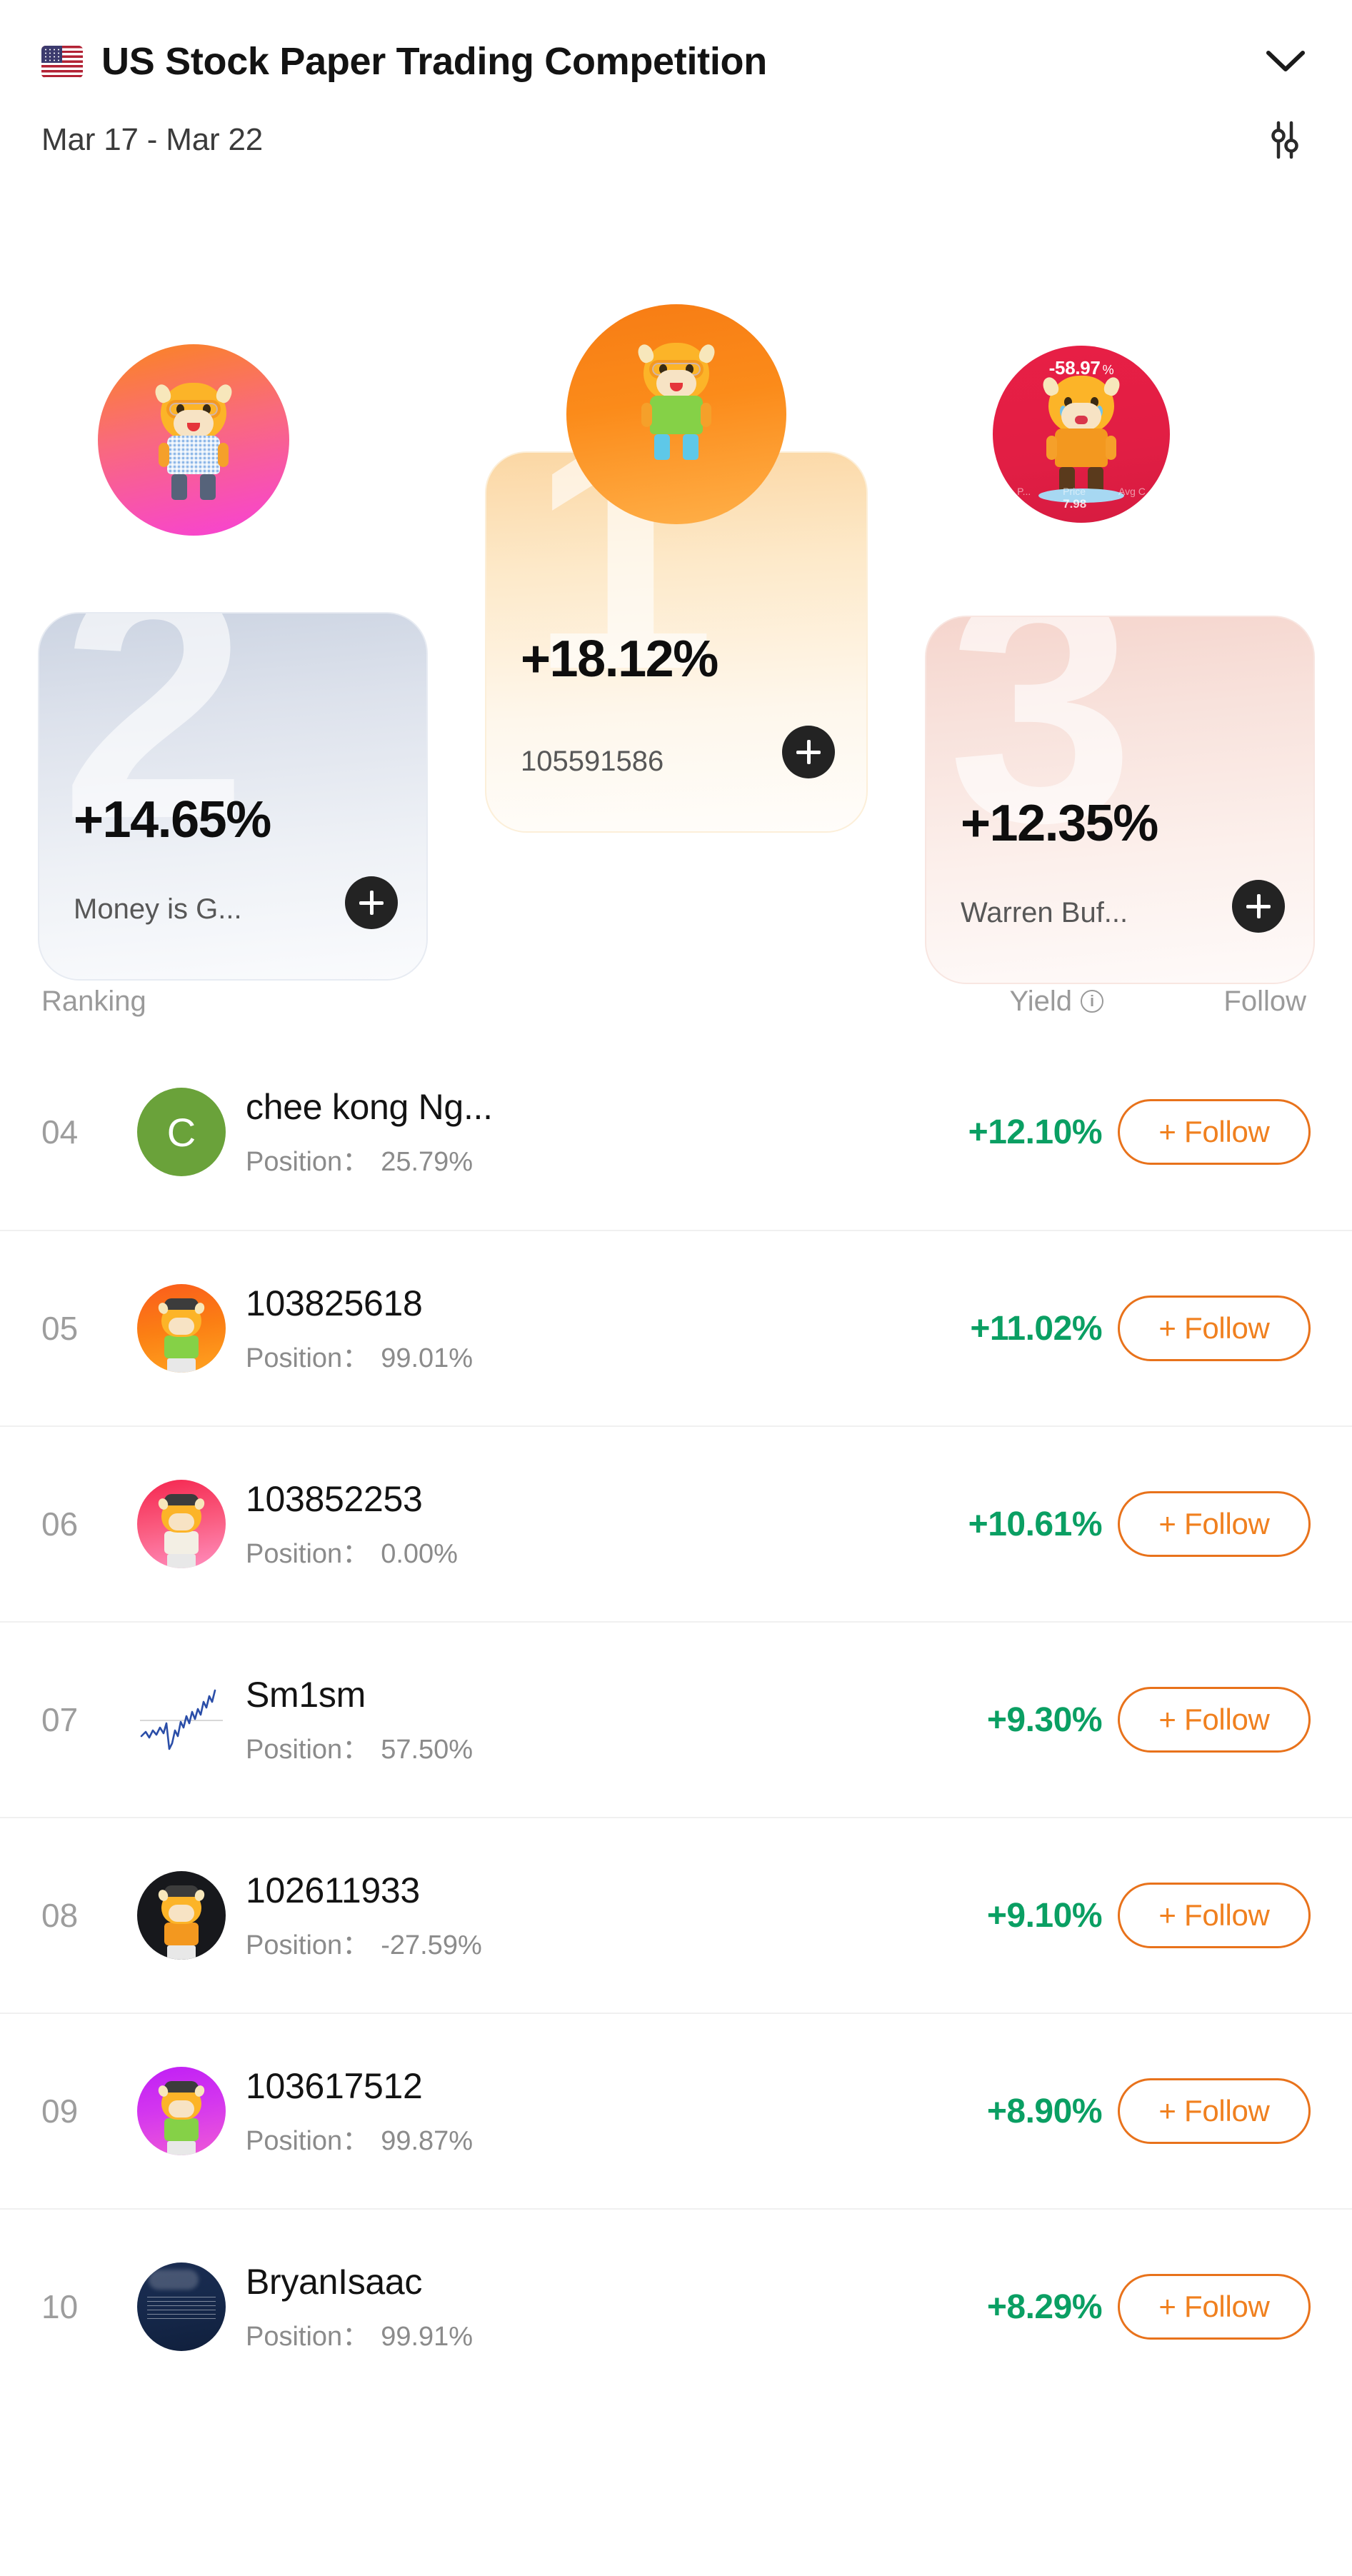  I want to click on row-position-value: 99.87%, so click(427, 2140).